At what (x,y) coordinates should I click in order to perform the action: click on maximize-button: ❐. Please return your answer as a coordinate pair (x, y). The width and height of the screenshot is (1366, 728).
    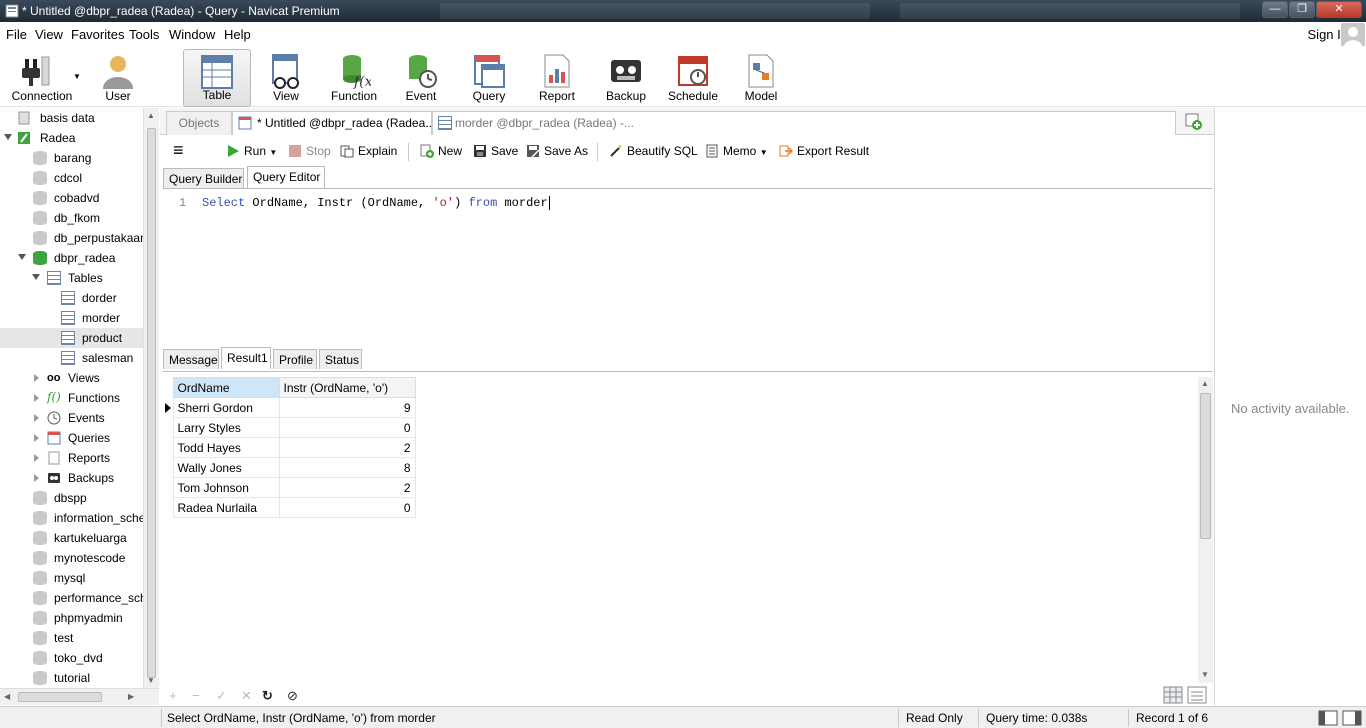
    Looking at the image, I should click on (1302, 9).